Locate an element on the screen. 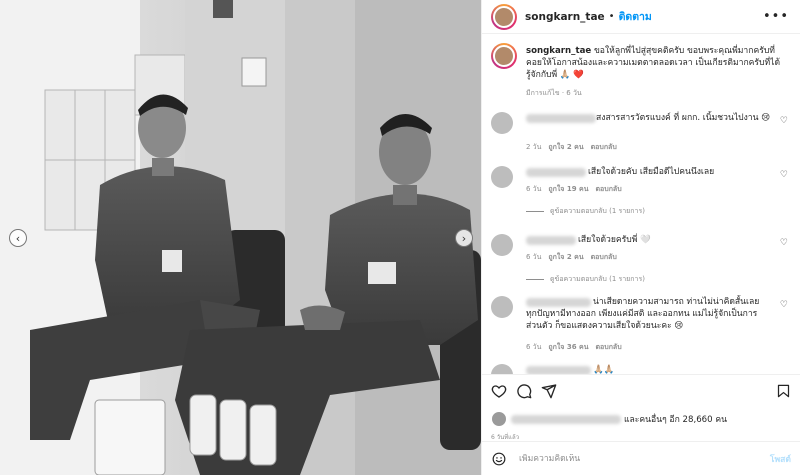  like-heart-icon is located at coordinates (499, 391).